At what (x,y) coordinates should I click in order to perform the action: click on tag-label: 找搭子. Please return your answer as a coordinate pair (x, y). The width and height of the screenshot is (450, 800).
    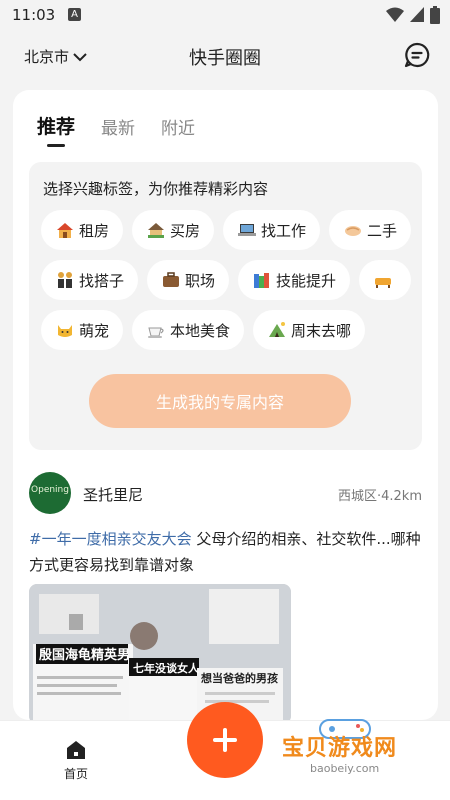
    Looking at the image, I should click on (102, 280).